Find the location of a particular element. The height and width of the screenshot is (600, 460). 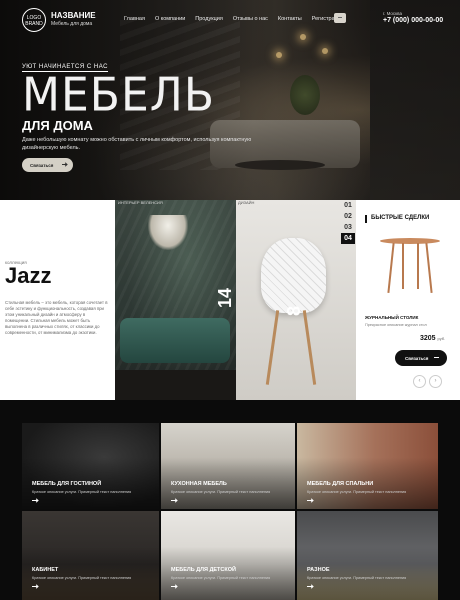

hero-contact-button: Связаться is located at coordinates (47, 165).